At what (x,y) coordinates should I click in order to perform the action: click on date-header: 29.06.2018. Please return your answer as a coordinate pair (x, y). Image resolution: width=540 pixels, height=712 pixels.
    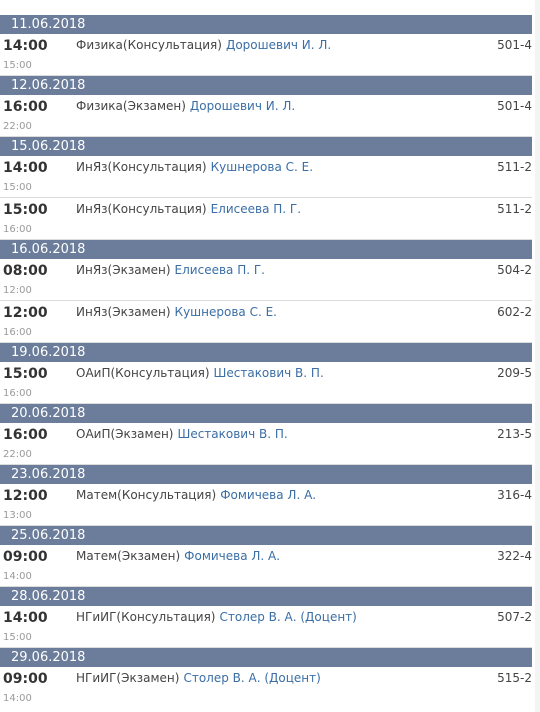
    Looking at the image, I should click on (266, 657).